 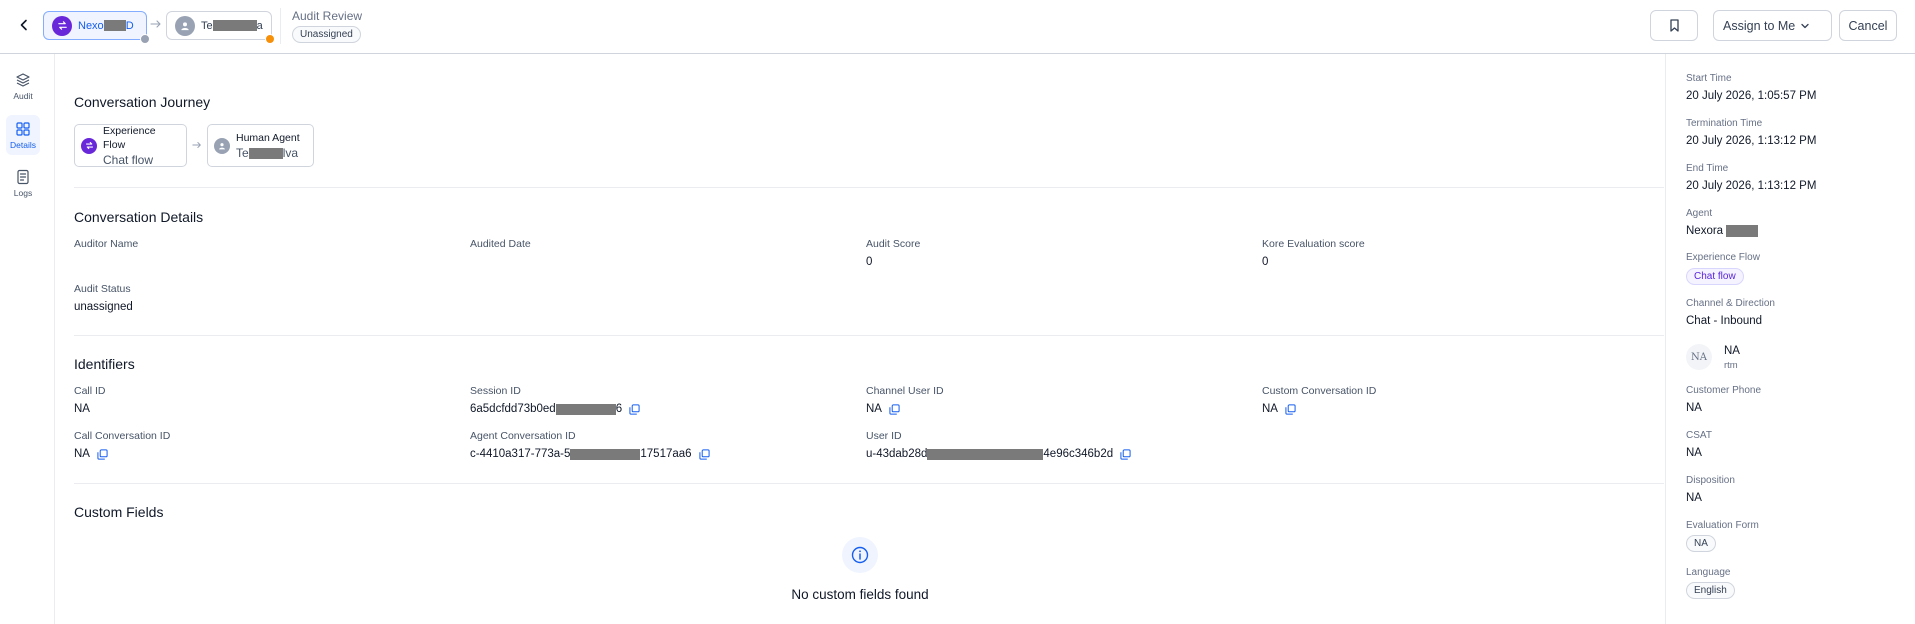 I want to click on audit-score-value: 0, so click(x=869, y=262).